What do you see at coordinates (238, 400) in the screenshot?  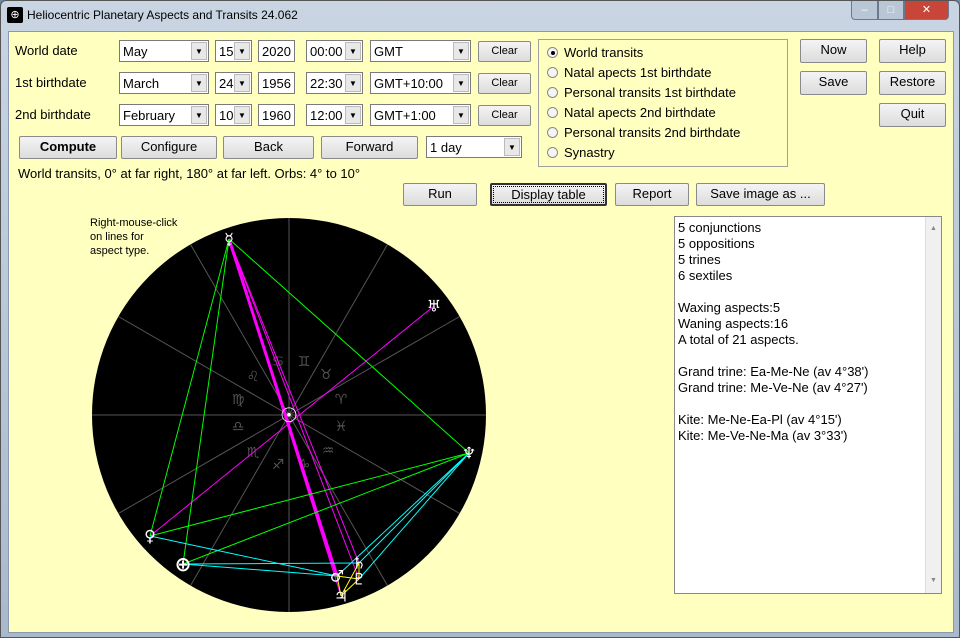 I see `zodiac-sign-glyph: ♍` at bounding box center [238, 400].